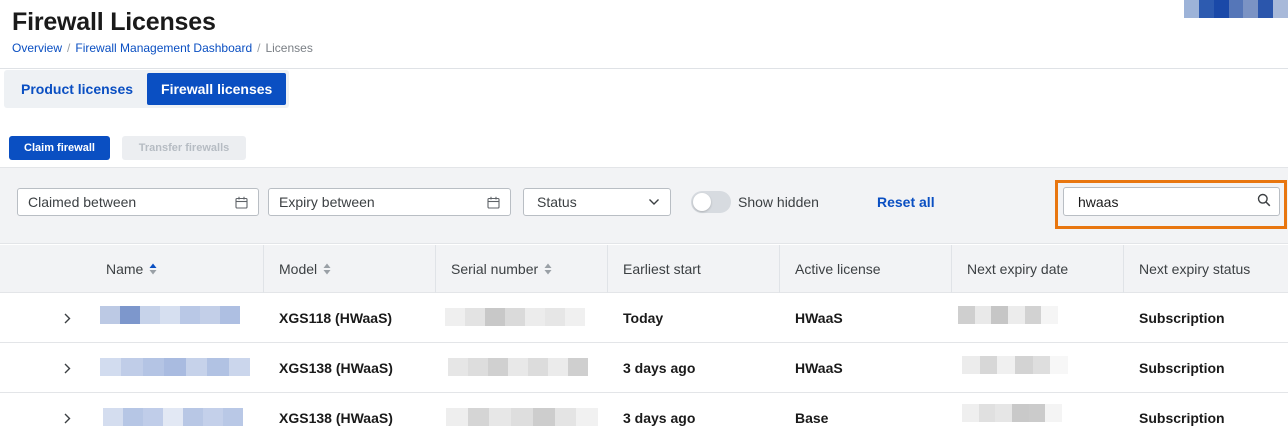 Image resolution: width=1288 pixels, height=442 pixels. What do you see at coordinates (37, 48) in the screenshot?
I see `breadcrumb-overview: Overview` at bounding box center [37, 48].